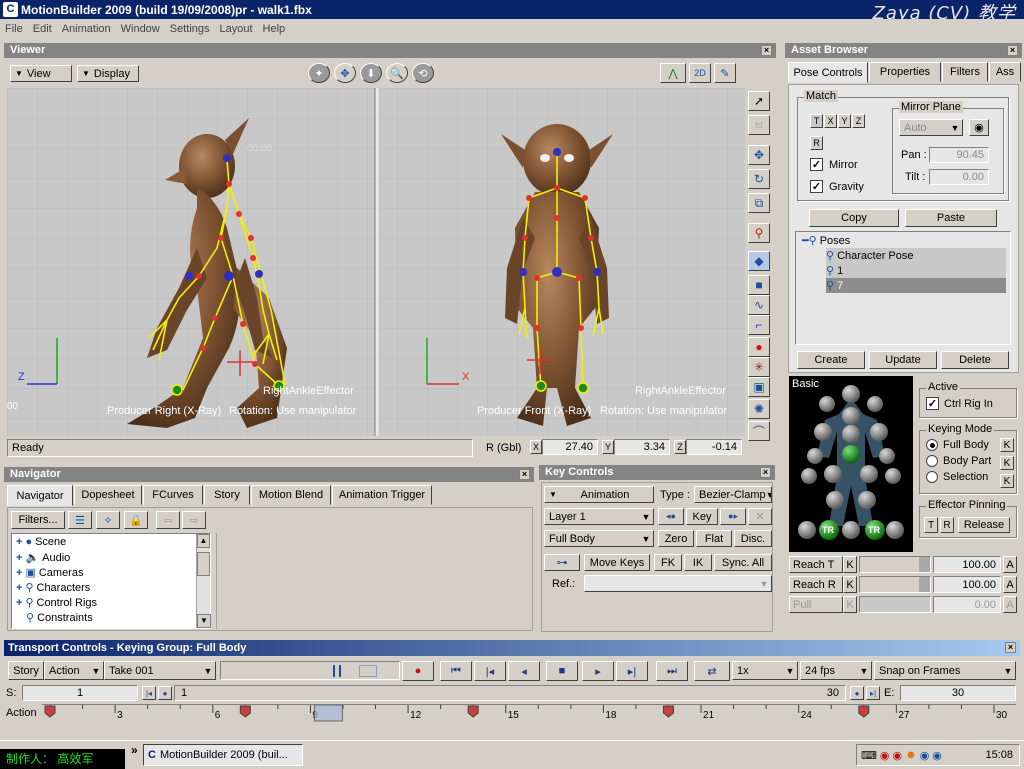  Describe the element at coordinates (598, 671) in the screenshot. I see `play-button: ▸` at that location.